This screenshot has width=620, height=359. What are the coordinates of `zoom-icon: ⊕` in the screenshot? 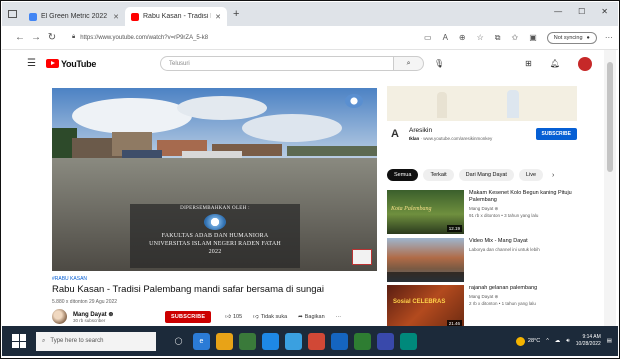 It's located at (462, 38).